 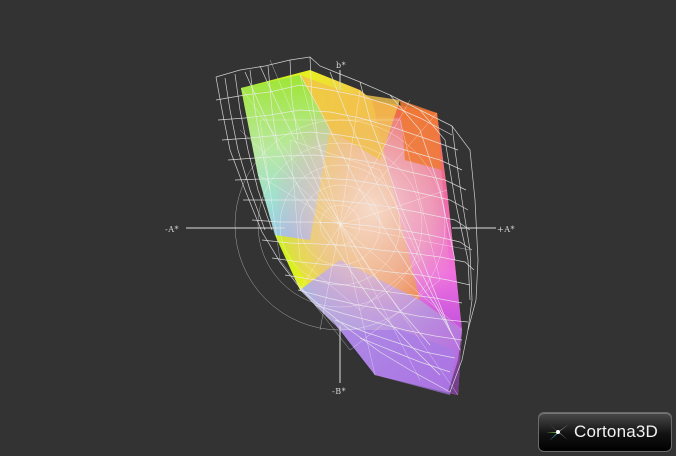 I want to click on cortona3d-logo-button: Cortona3D, so click(x=605, y=432).